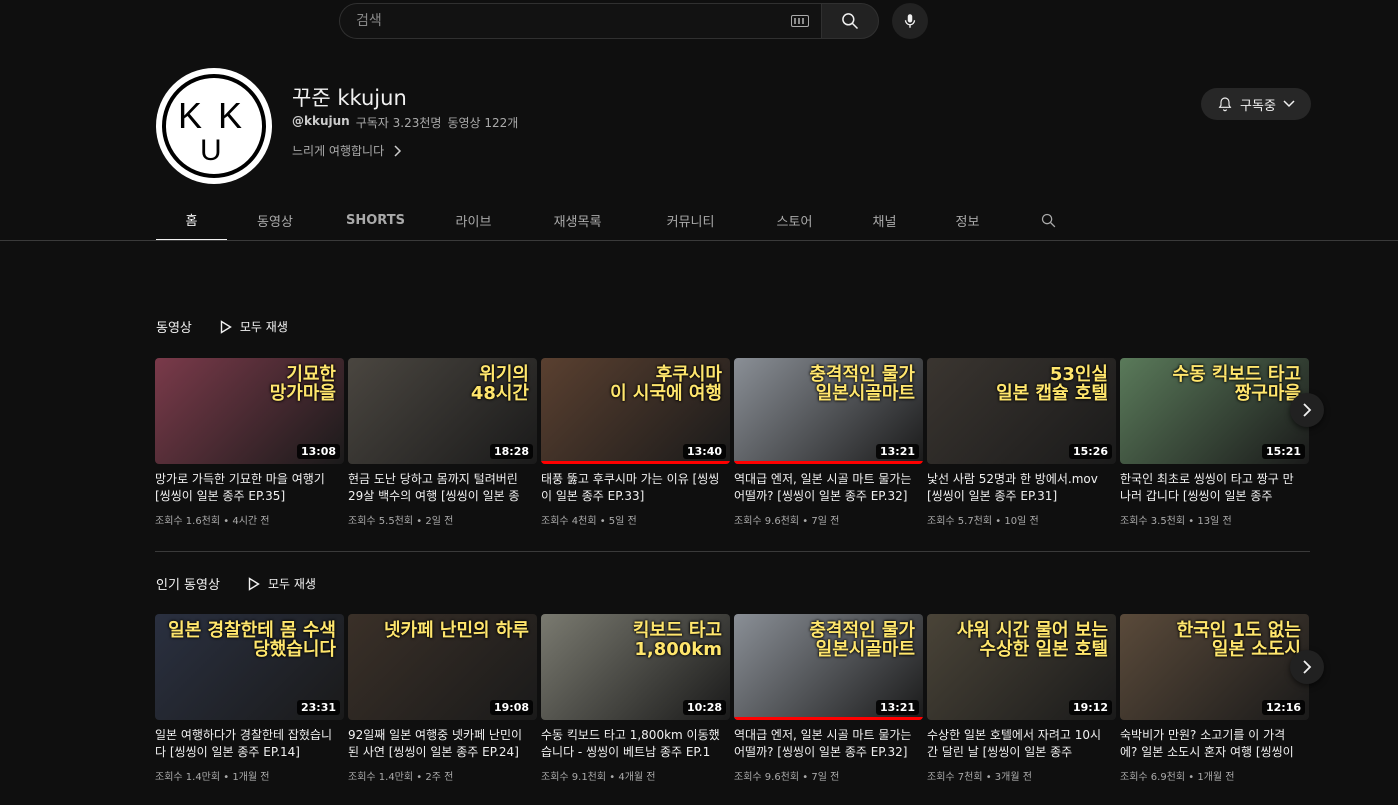 Image resolution: width=1398 pixels, height=805 pixels. Describe the element at coordinates (1090, 707) in the screenshot. I see `video-duration: 19:12` at that location.